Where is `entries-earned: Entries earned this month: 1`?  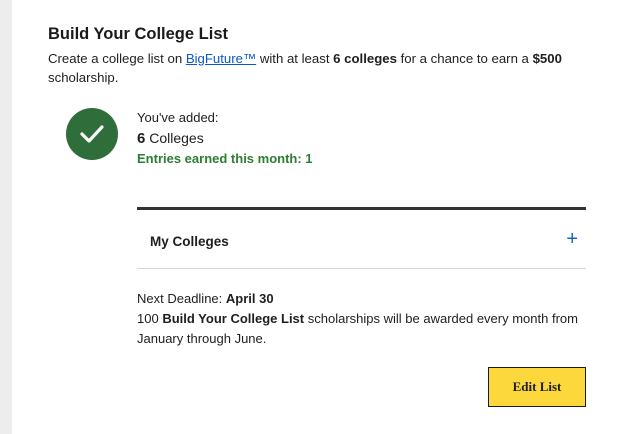 entries-earned: Entries earned this month: 1 is located at coordinates (225, 158).